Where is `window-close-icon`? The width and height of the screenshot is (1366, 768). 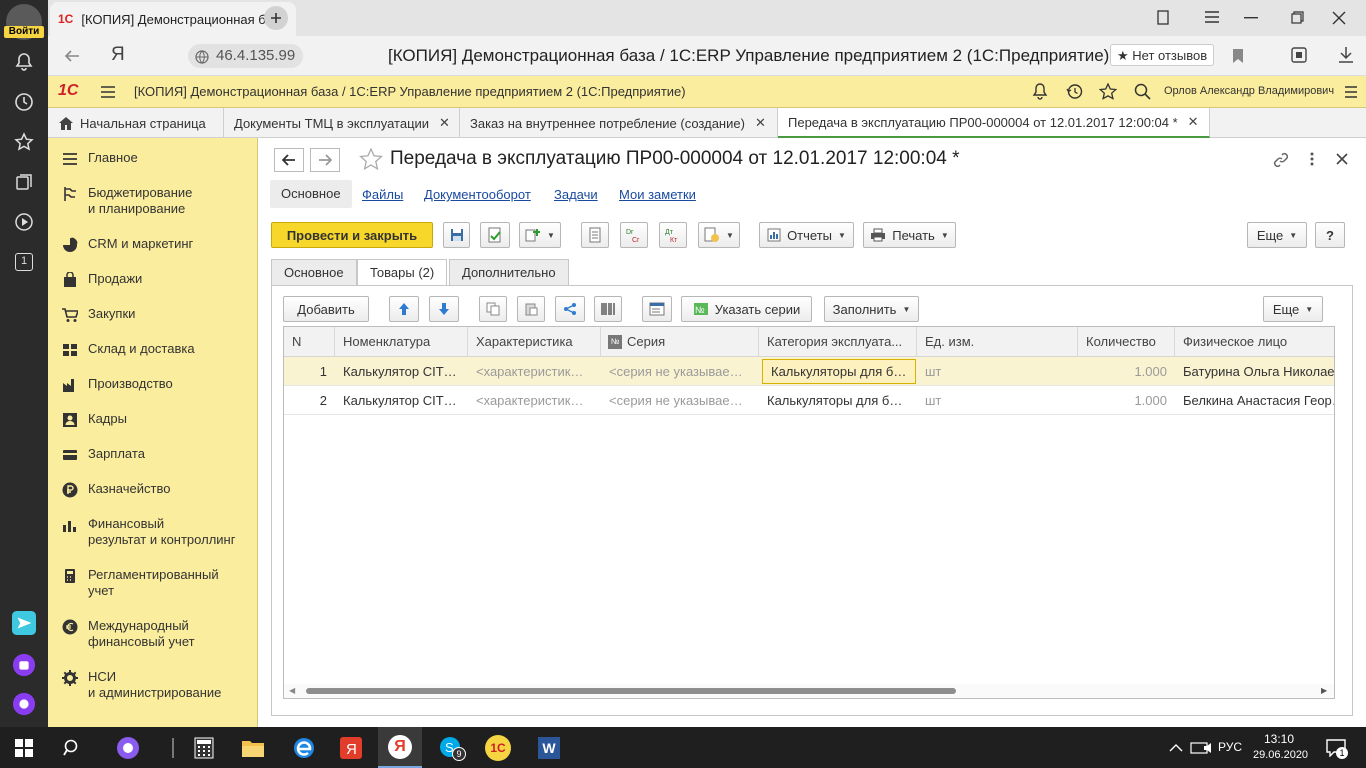 window-close-icon is located at coordinates (1339, 18).